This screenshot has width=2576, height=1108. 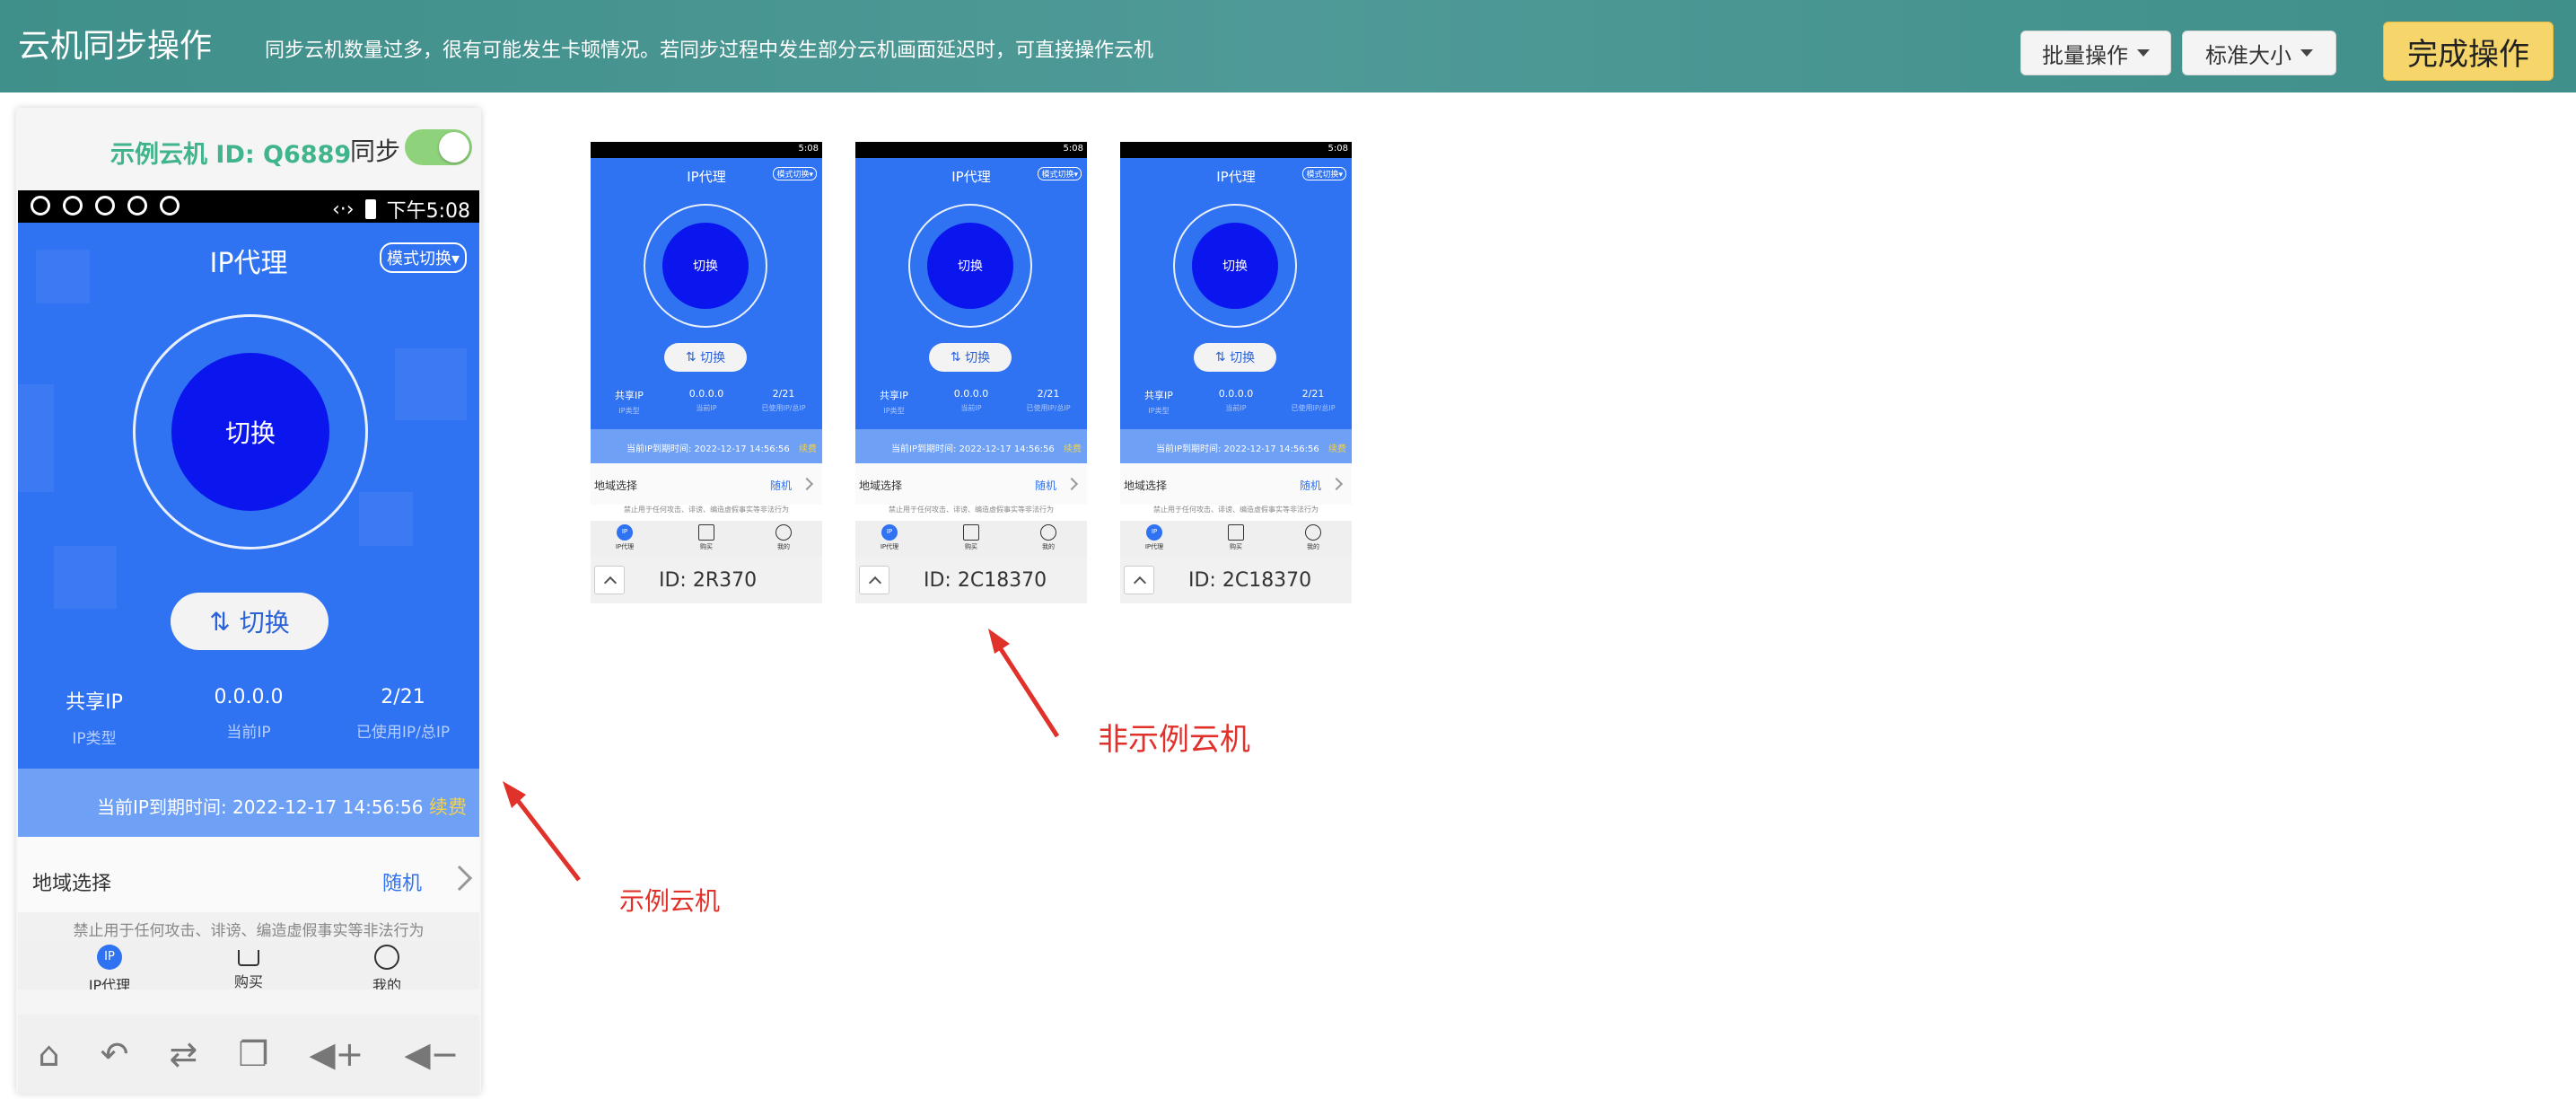 I want to click on size-dropdown: 标准大小, so click(x=2259, y=53).